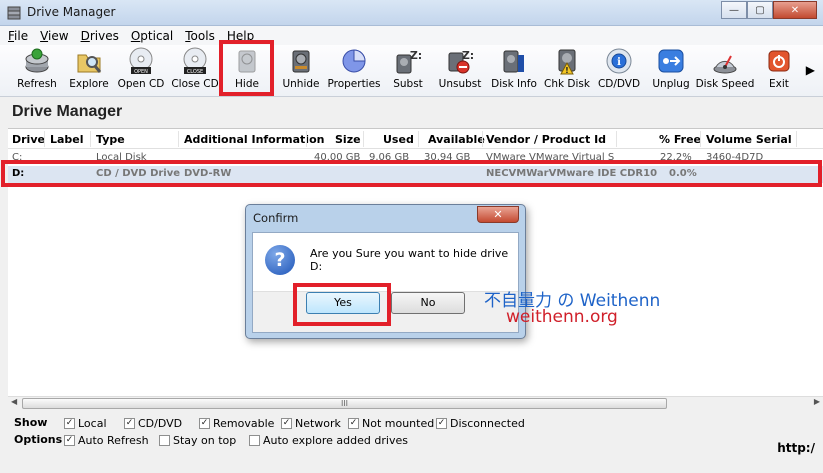 The width and height of the screenshot is (823, 473). What do you see at coordinates (749, 139) in the screenshot?
I see `col-serial: Volume Serial` at bounding box center [749, 139].